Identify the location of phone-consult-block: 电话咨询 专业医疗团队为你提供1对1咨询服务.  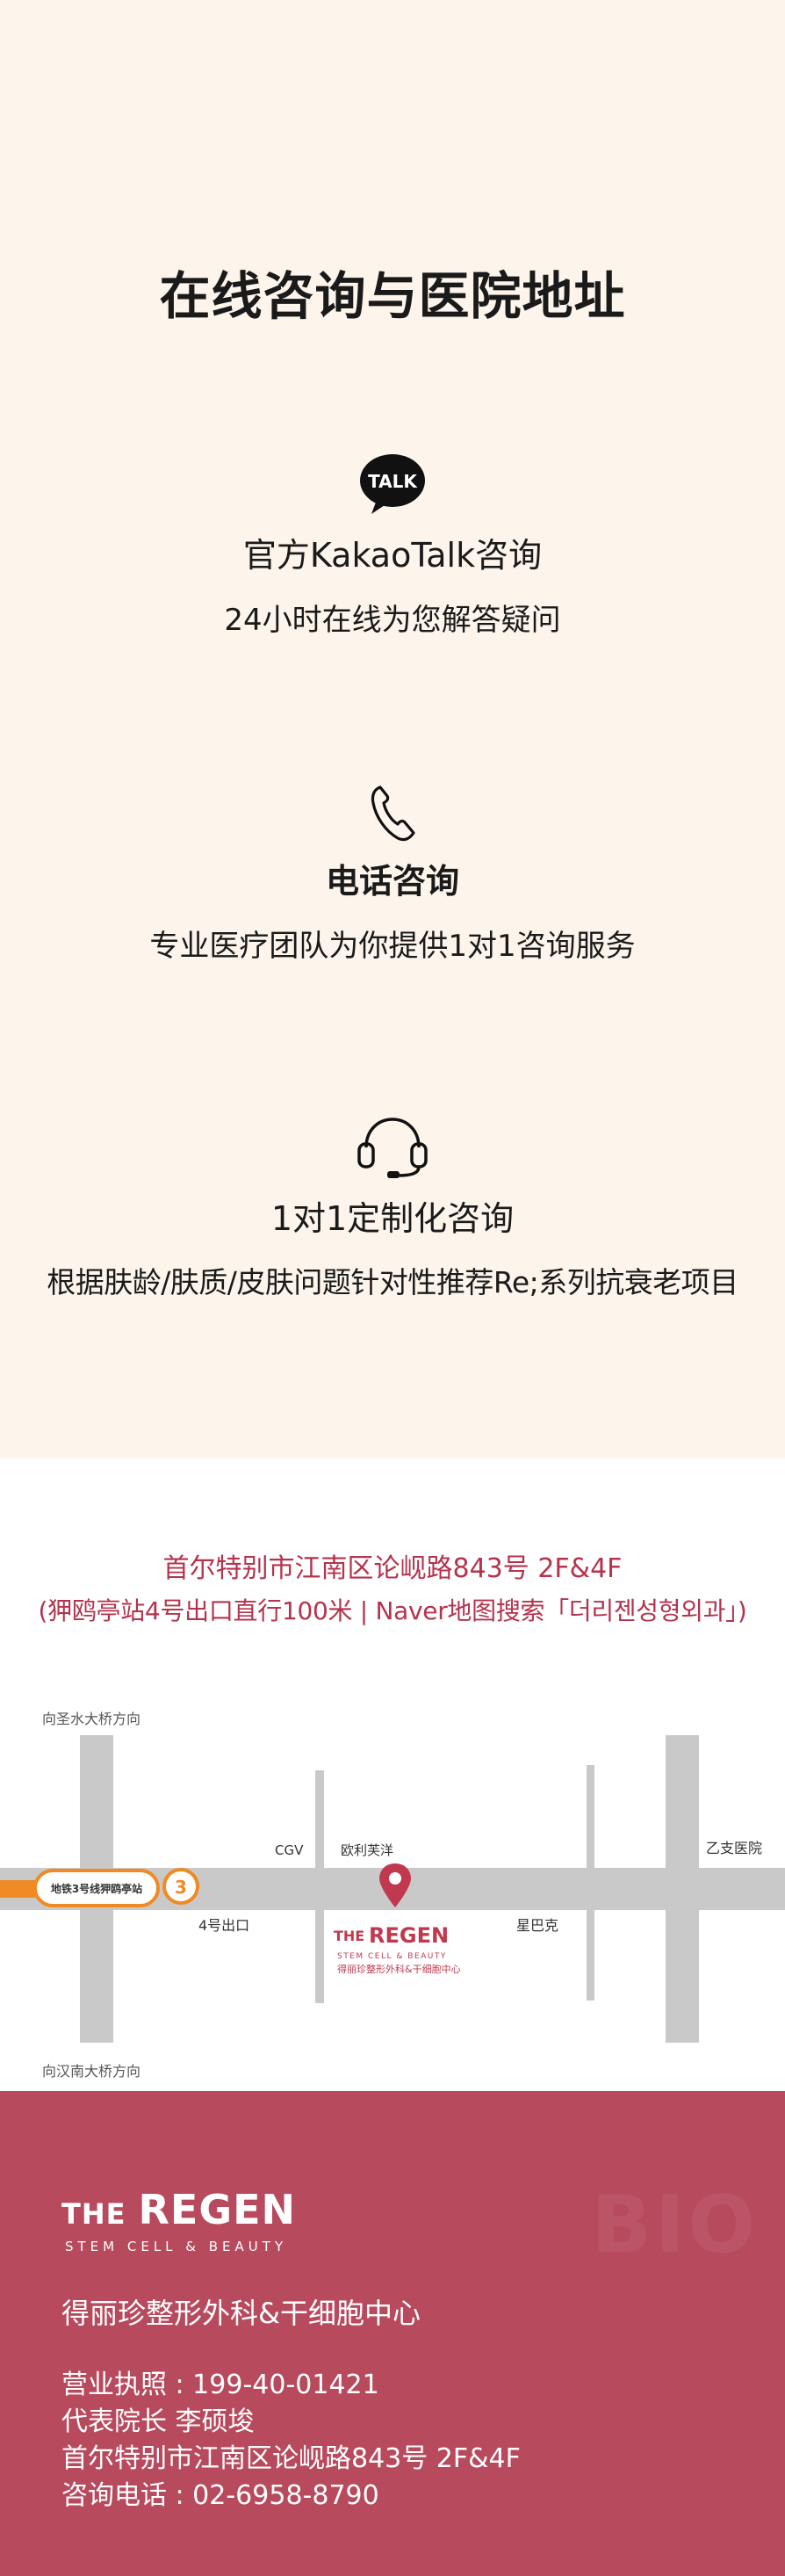
(392, 874).